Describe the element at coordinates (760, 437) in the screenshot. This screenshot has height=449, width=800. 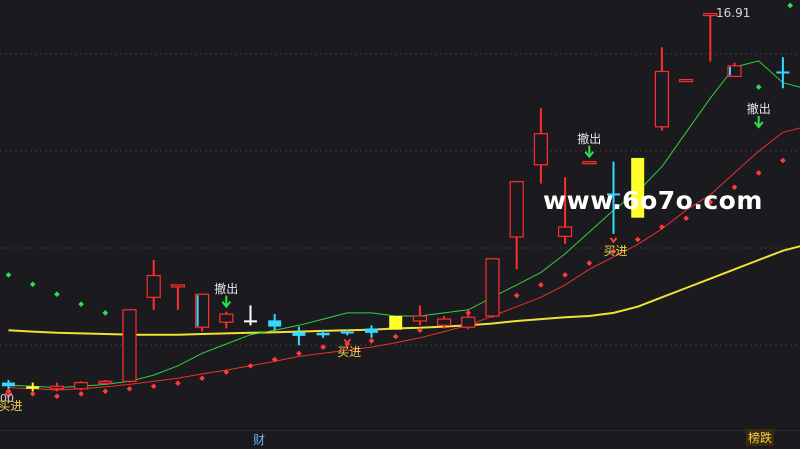
I see `bottom-right-label: 榜跌` at that location.